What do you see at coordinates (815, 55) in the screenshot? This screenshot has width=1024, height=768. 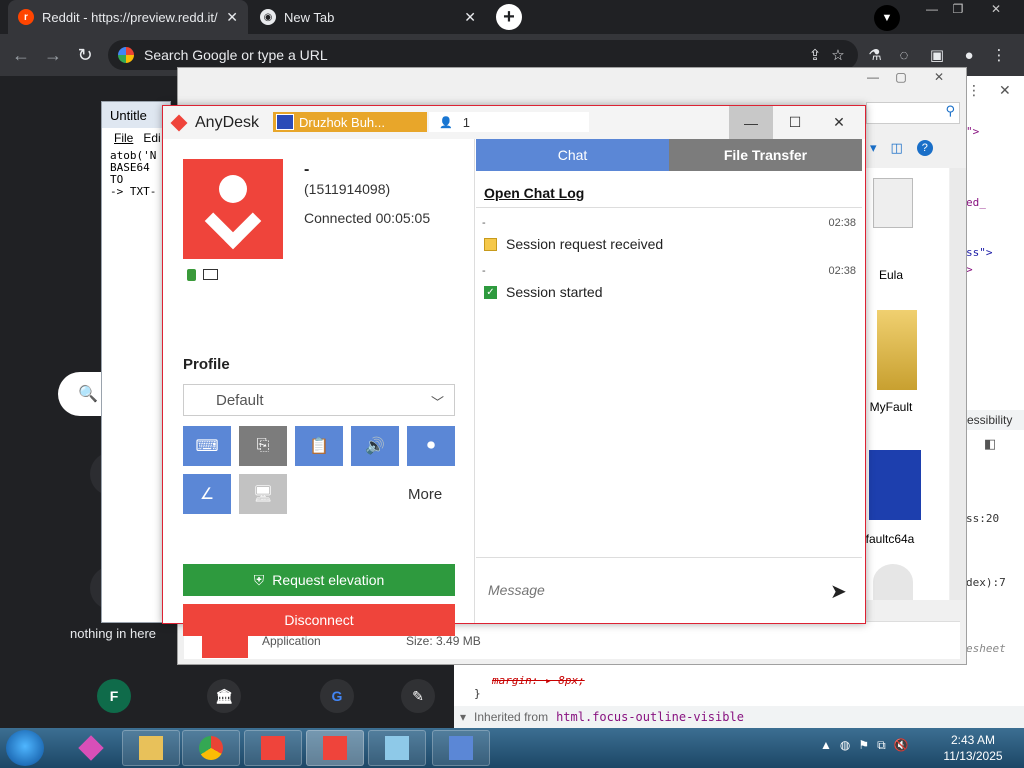 I see `share-icon: ⇪` at bounding box center [815, 55].